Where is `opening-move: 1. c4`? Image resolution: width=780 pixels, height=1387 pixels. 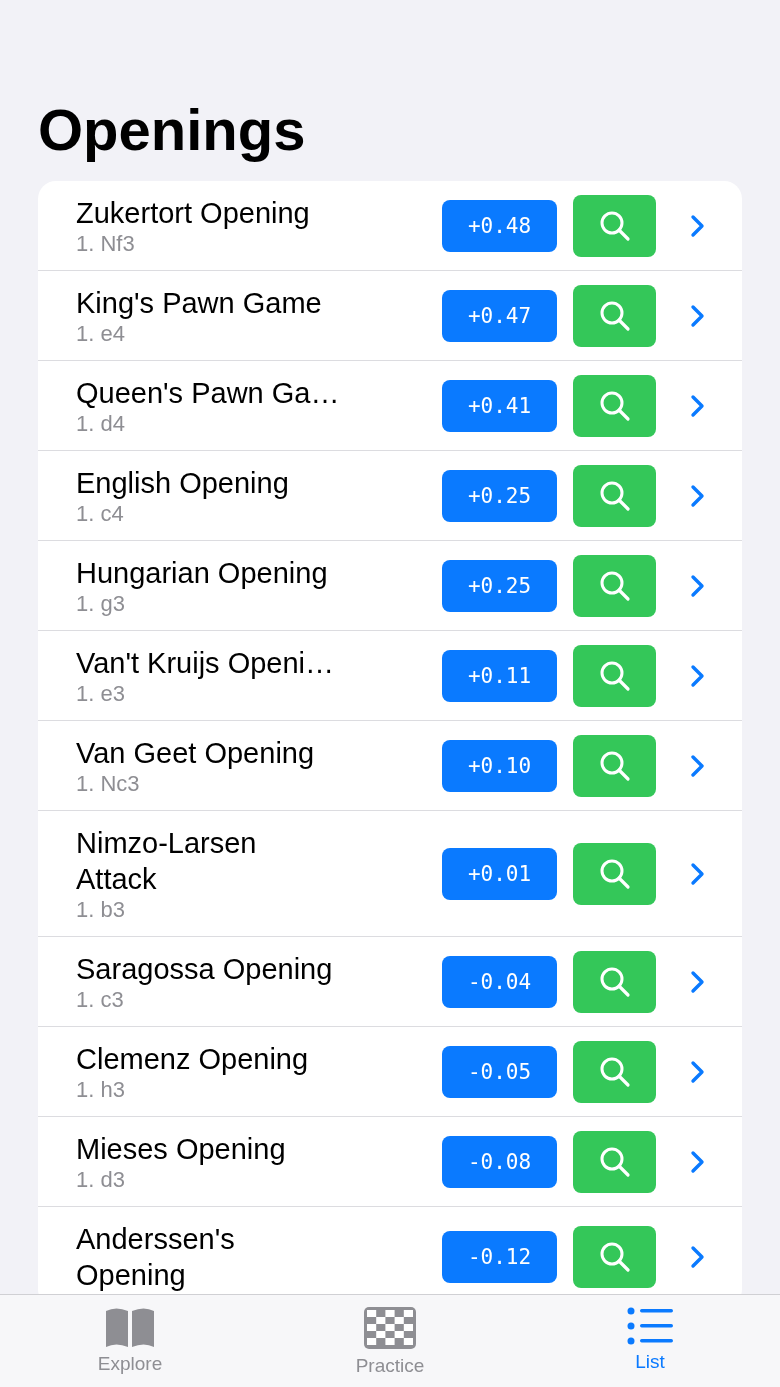
opening-move: 1. c4 is located at coordinates (100, 514).